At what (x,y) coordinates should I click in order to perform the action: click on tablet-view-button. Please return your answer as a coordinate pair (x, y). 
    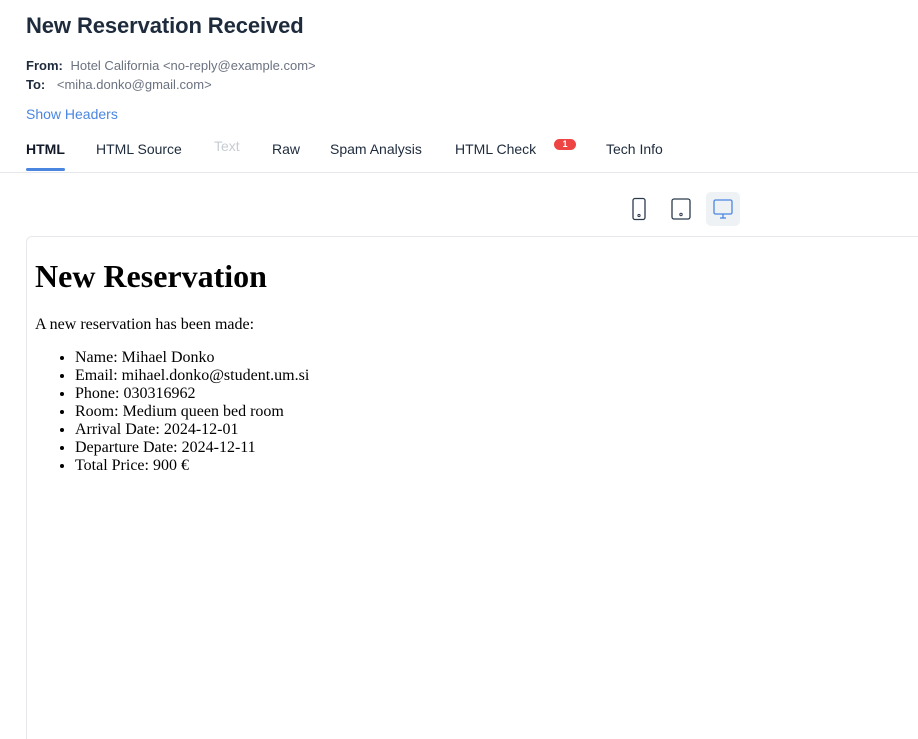
    Looking at the image, I should click on (681, 209).